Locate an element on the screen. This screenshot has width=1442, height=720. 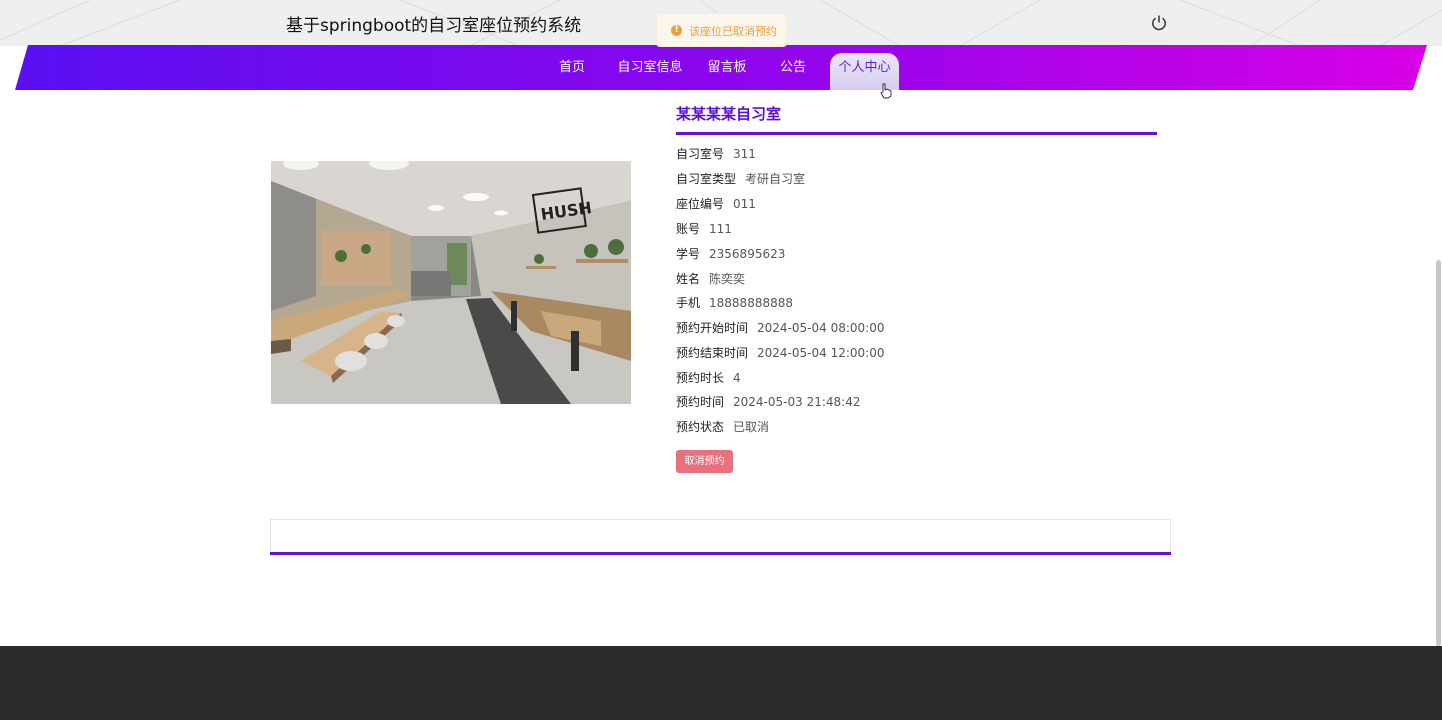
detail-value: 2024-05-03 21:48:42 is located at coordinates (797, 402).